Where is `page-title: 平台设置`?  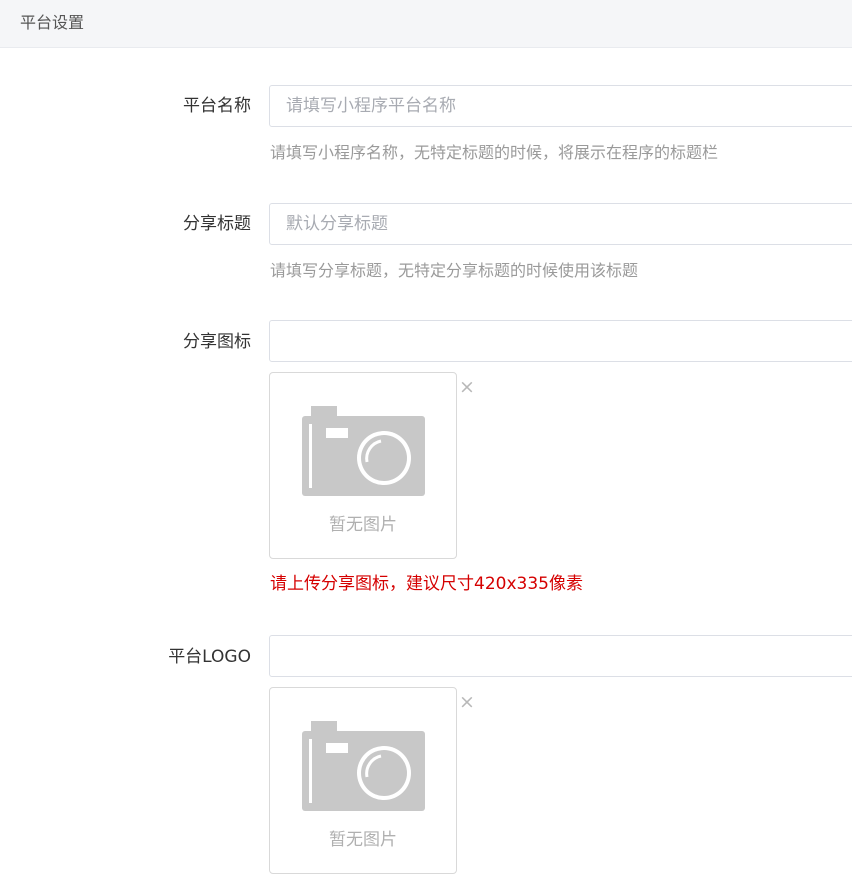
page-title: 平台设置 is located at coordinates (52, 22).